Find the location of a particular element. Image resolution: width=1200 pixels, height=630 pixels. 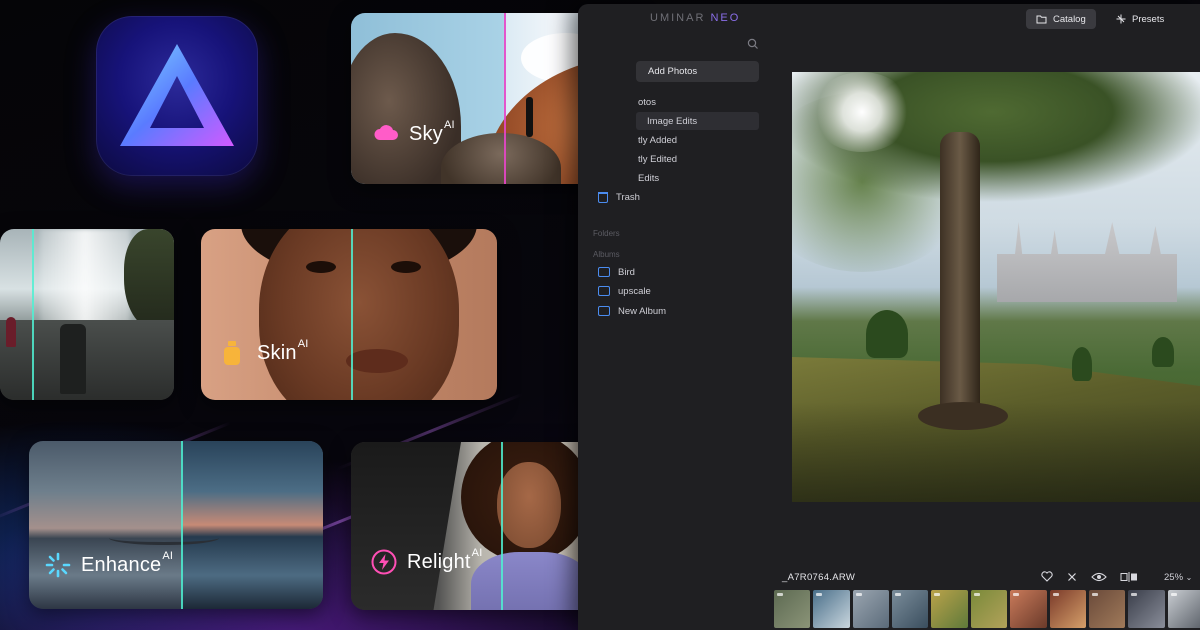

cliff is located at coordinates (149, 279).